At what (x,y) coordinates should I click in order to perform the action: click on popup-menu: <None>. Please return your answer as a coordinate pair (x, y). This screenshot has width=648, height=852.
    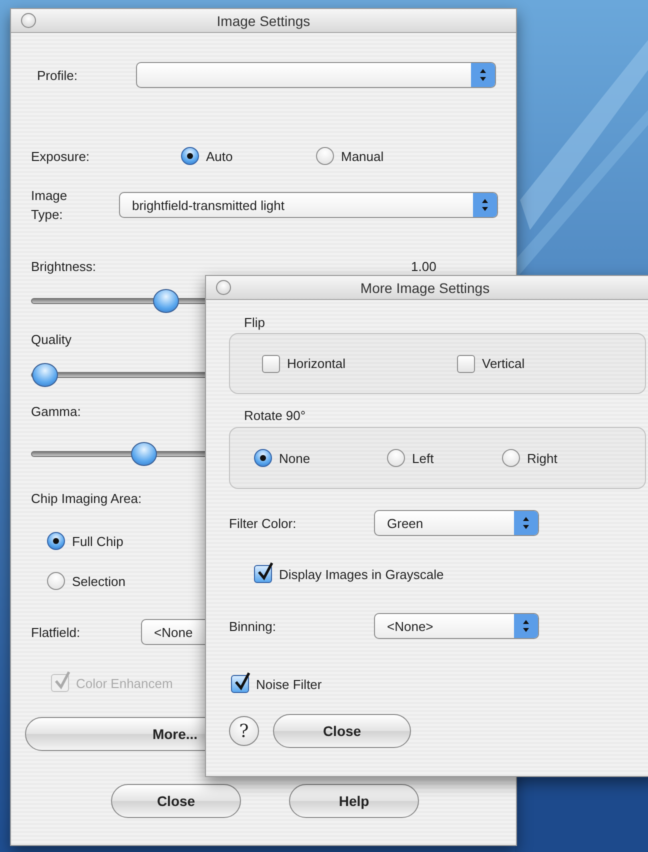
    Looking at the image, I should click on (456, 626).